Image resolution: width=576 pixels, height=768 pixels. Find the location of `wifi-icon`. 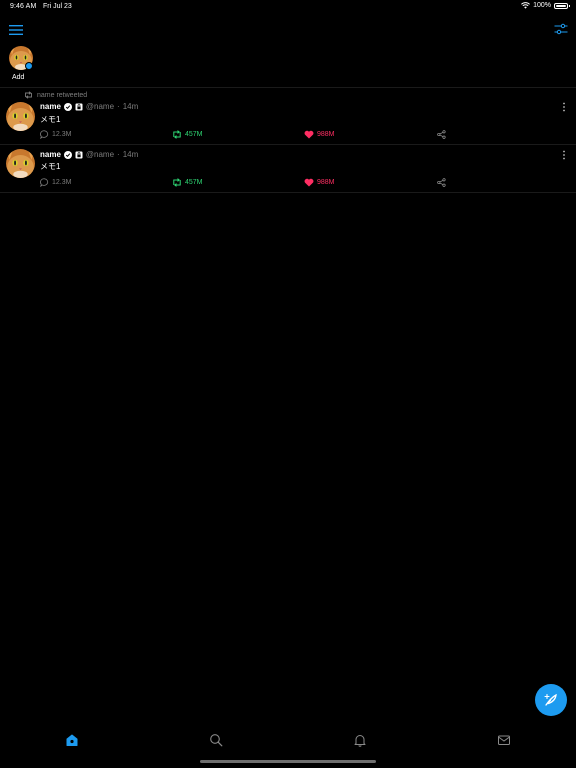

wifi-icon is located at coordinates (526, 5).